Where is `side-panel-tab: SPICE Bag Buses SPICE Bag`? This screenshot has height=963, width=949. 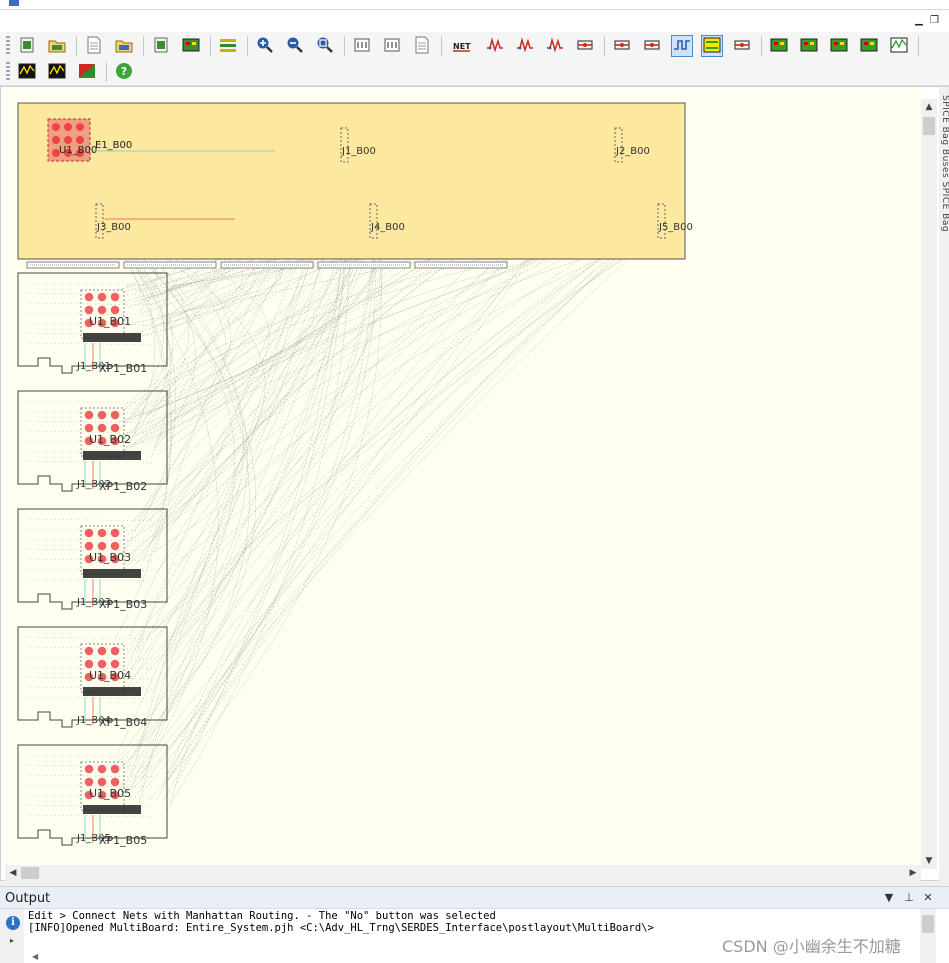
side-panel-tab: SPICE Bag Buses SPICE Bag is located at coordinates (944, 484).